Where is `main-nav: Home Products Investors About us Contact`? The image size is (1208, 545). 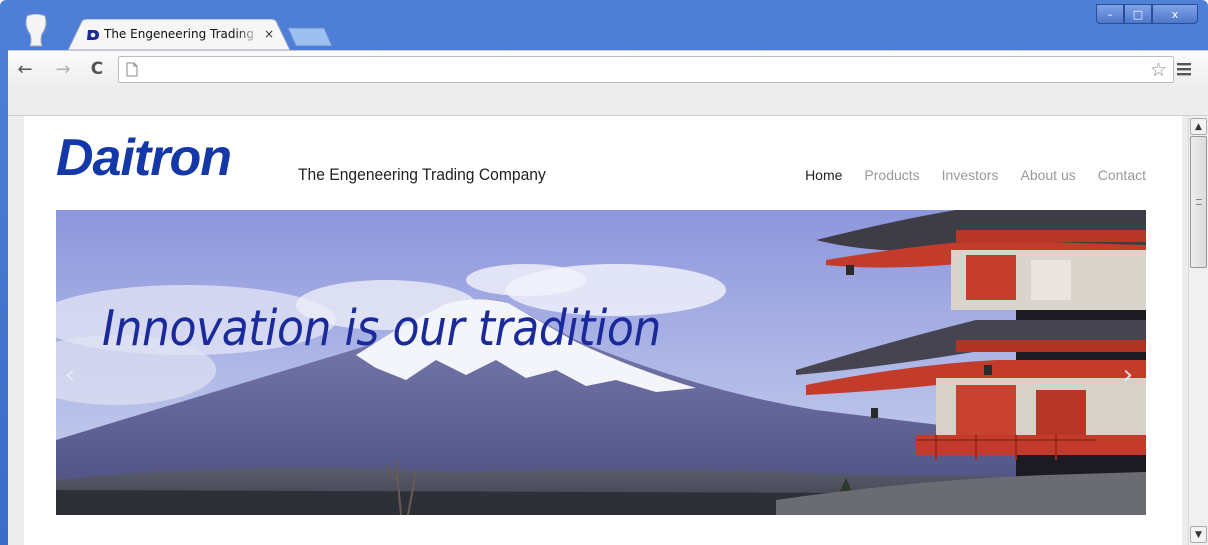
main-nav: Home Products Investors About us Contact is located at coordinates (975, 175).